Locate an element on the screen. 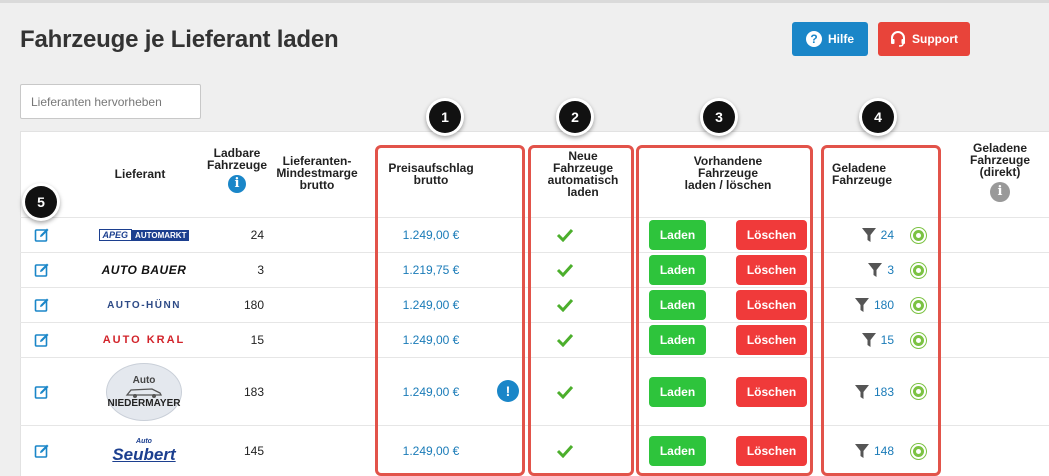 The height and width of the screenshot is (476, 1049). logo-part: AUTO-HÜNN is located at coordinates (144, 305).